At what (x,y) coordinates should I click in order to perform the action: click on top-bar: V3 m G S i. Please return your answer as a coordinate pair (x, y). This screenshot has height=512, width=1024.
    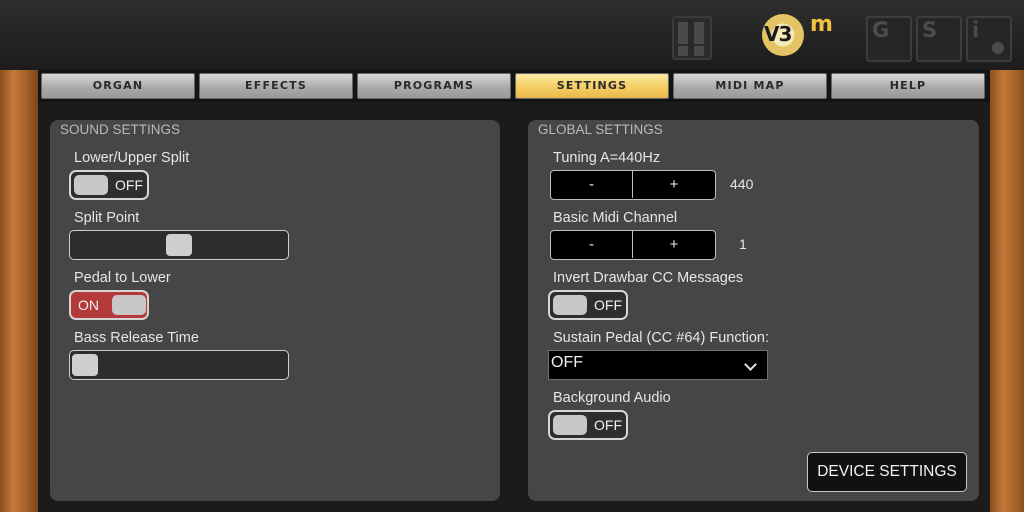
    Looking at the image, I should click on (512, 35).